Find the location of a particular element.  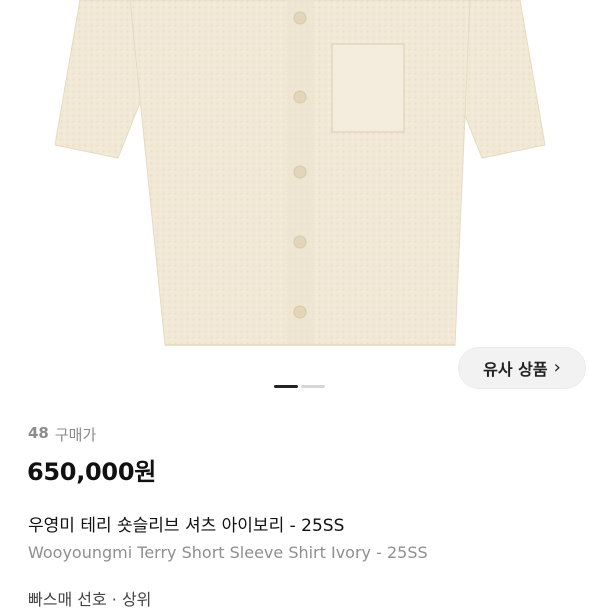

pager-dot-active is located at coordinates (286, 386).